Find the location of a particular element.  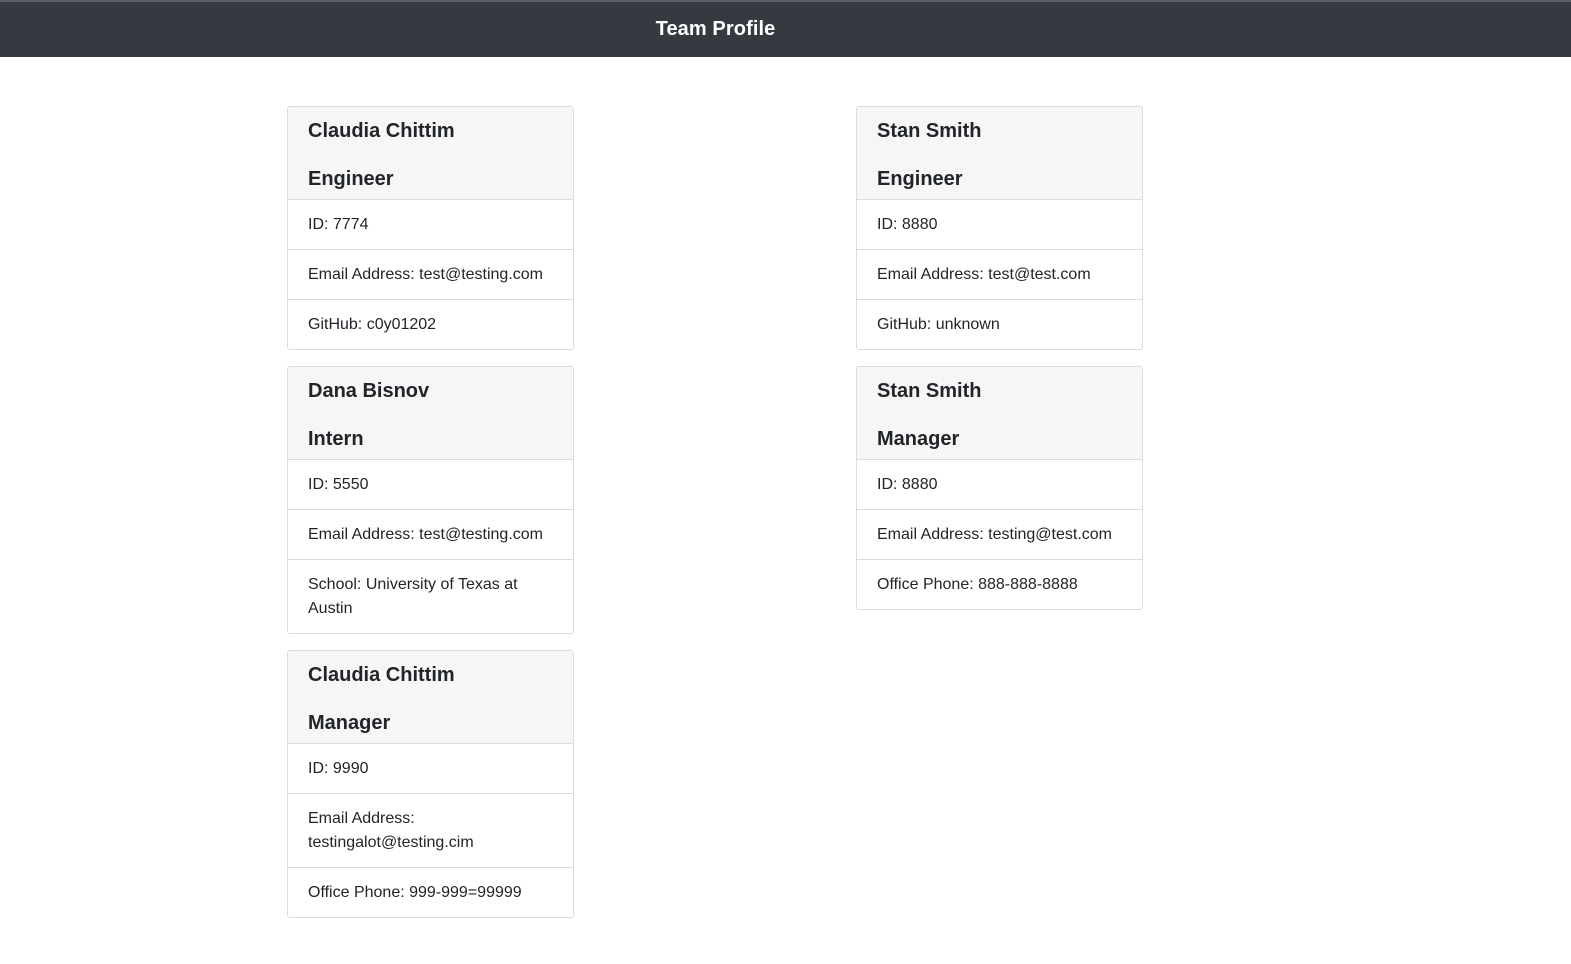

card-header: Claudia Chittim Engineer is located at coordinates (430, 153).